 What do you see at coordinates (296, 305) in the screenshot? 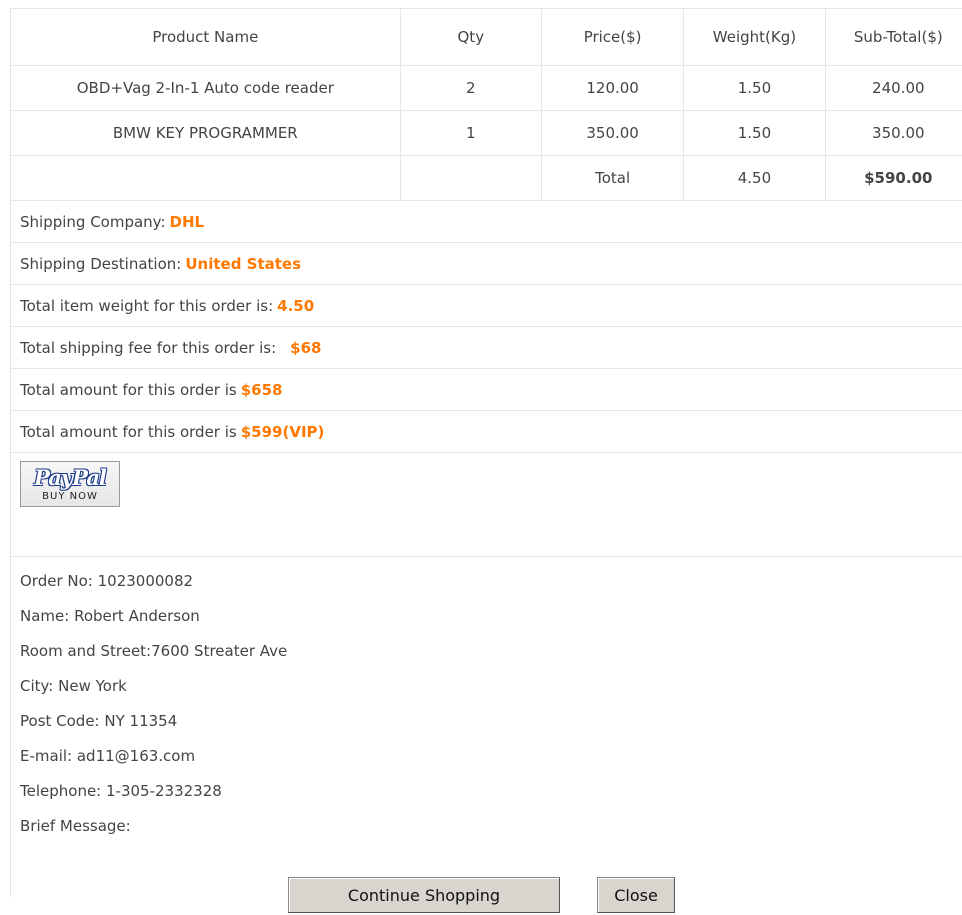
I see `total-weight-value: 4.50` at bounding box center [296, 305].